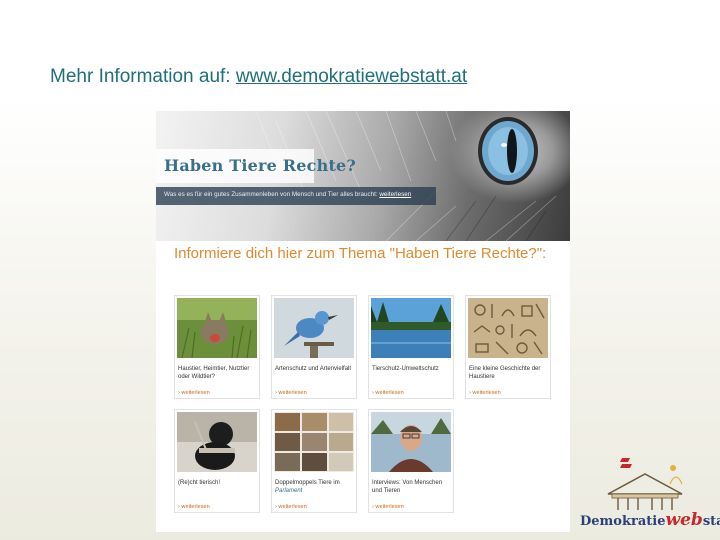 The image size is (720, 540). What do you see at coordinates (289, 490) in the screenshot?
I see `tile-caption-italic: Parlament` at bounding box center [289, 490].